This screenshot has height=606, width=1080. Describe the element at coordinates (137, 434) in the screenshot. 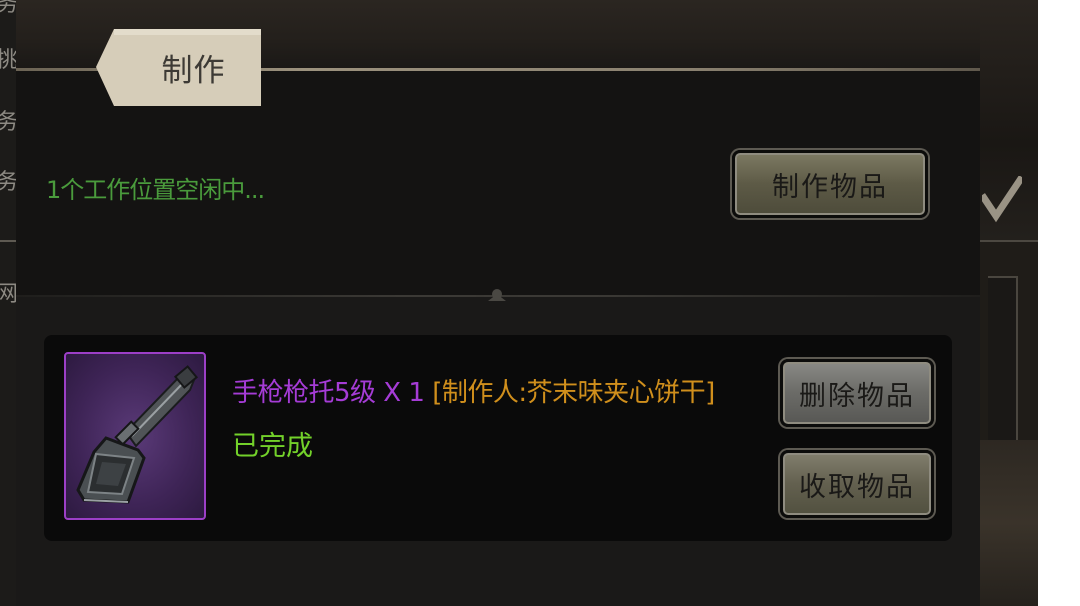

I see `pistol-stock-icon` at that location.